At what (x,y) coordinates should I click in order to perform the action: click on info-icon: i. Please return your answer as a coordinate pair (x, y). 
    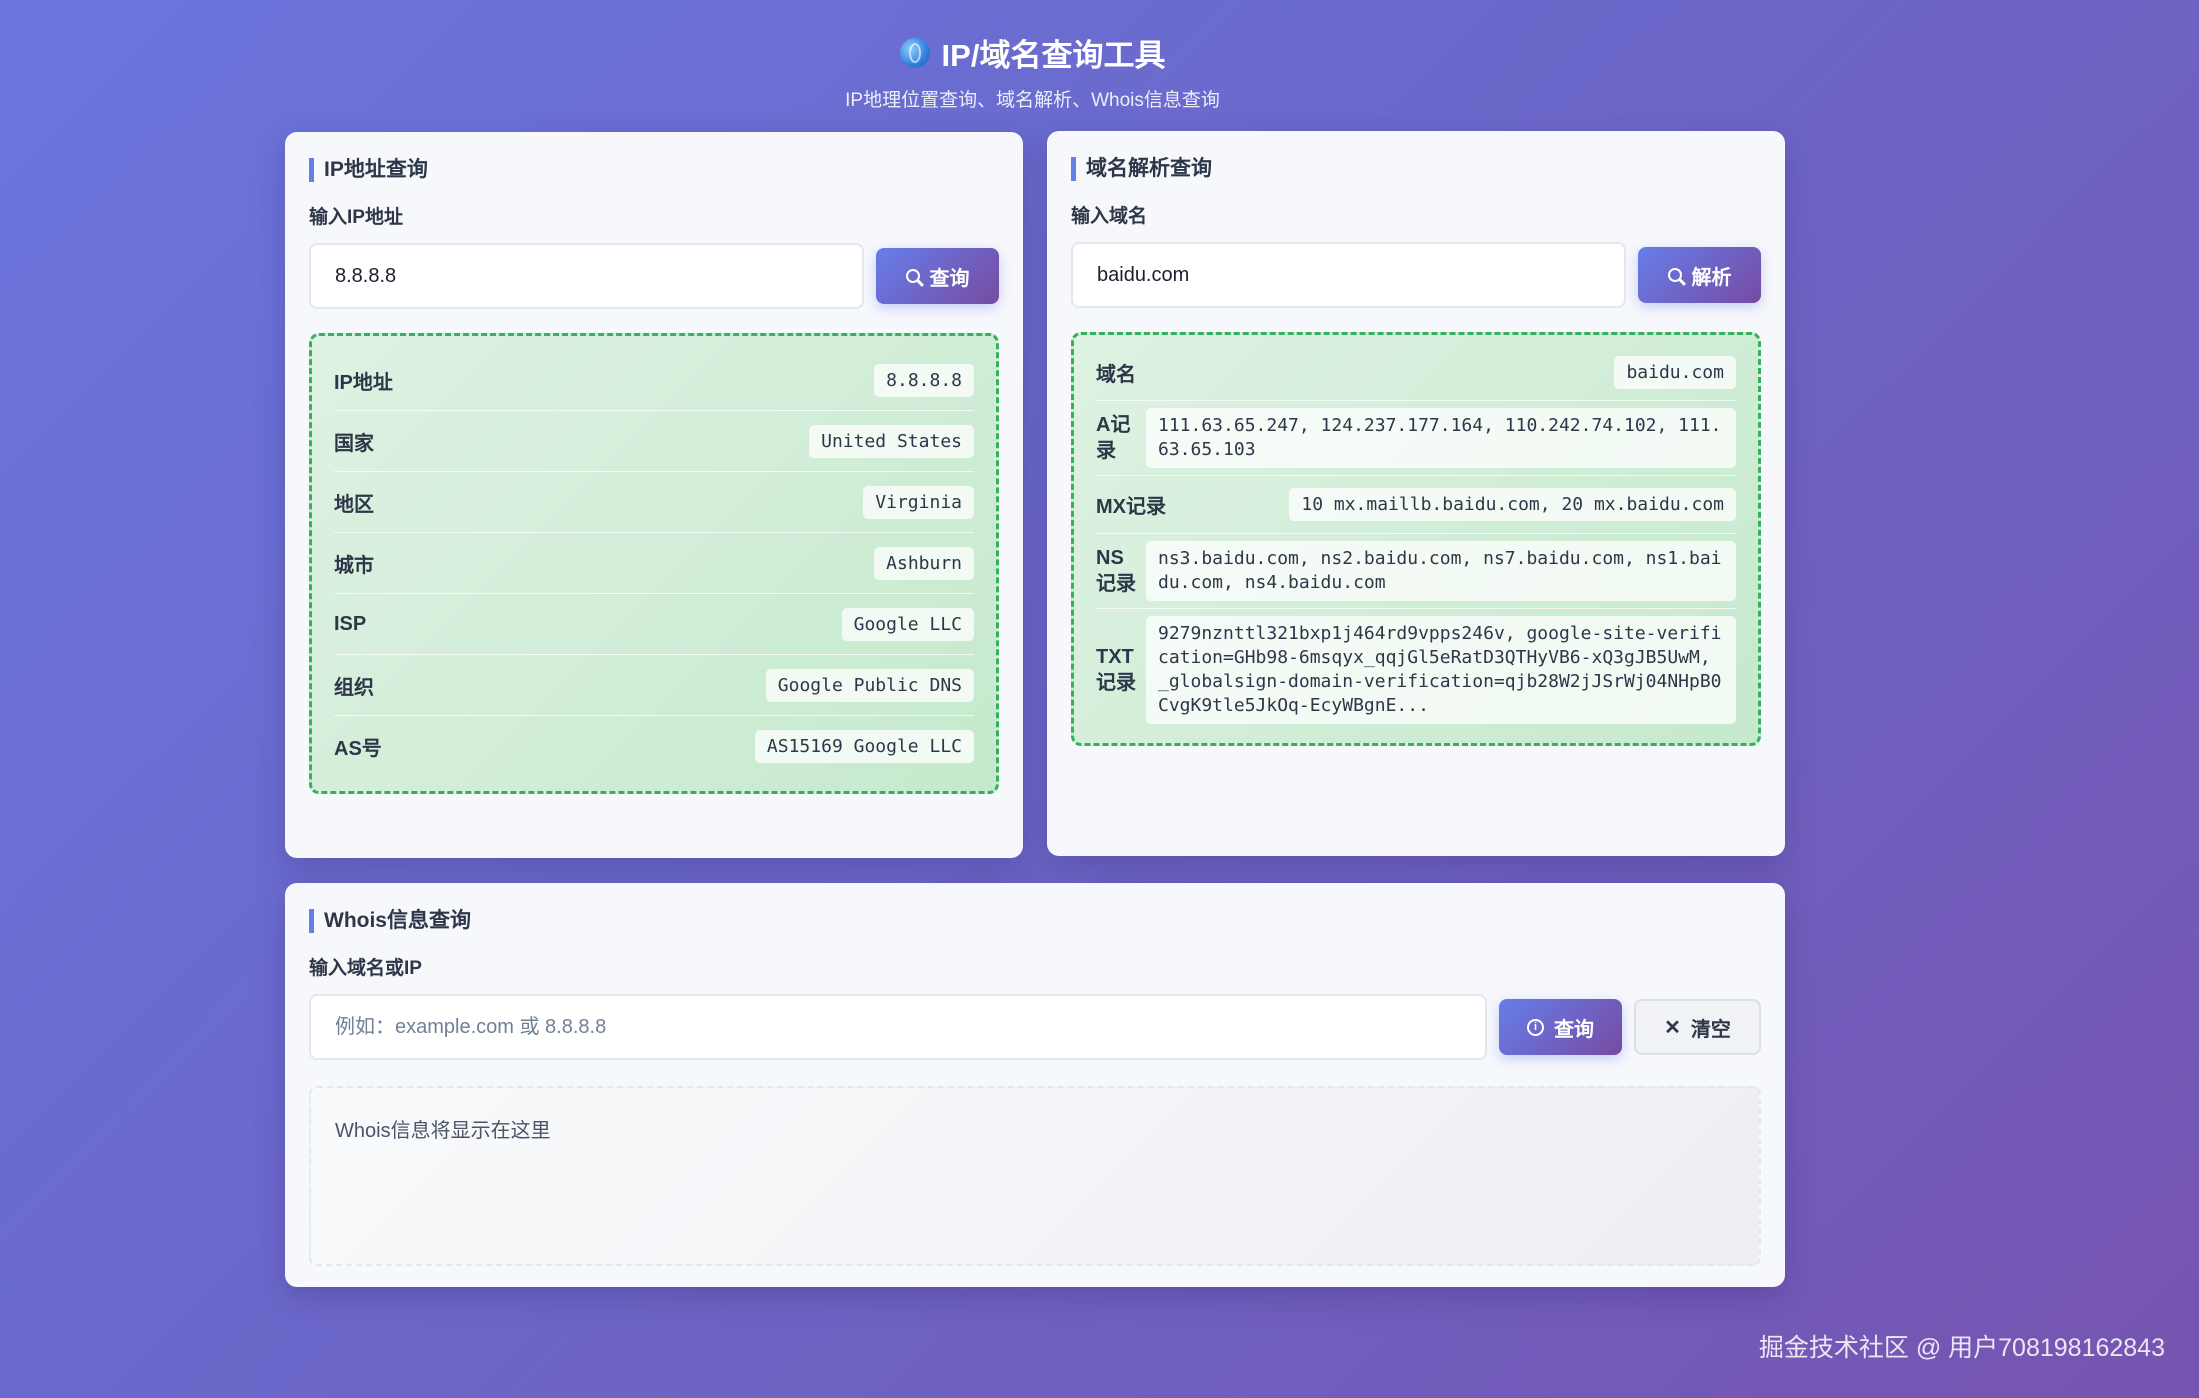
    Looking at the image, I should click on (1535, 1027).